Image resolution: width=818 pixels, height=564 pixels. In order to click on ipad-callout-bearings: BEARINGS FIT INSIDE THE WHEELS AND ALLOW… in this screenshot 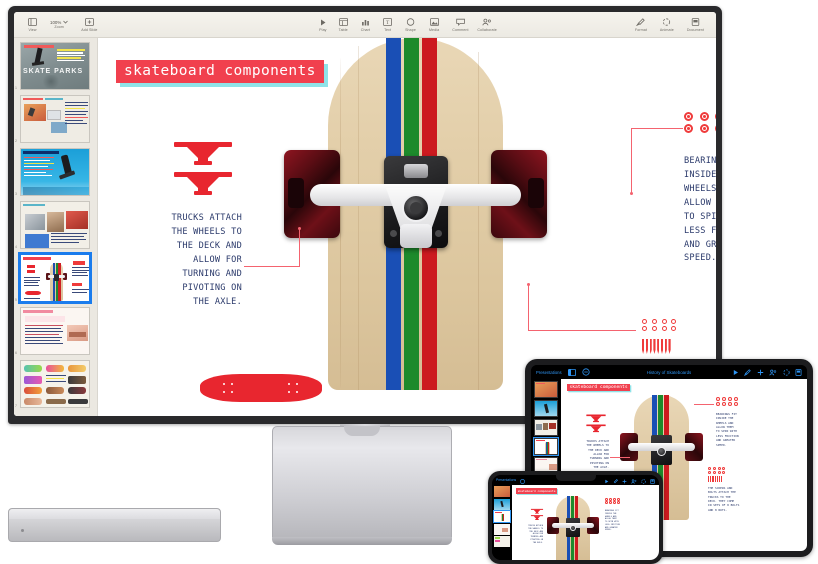, I will do `click(727, 429)`.